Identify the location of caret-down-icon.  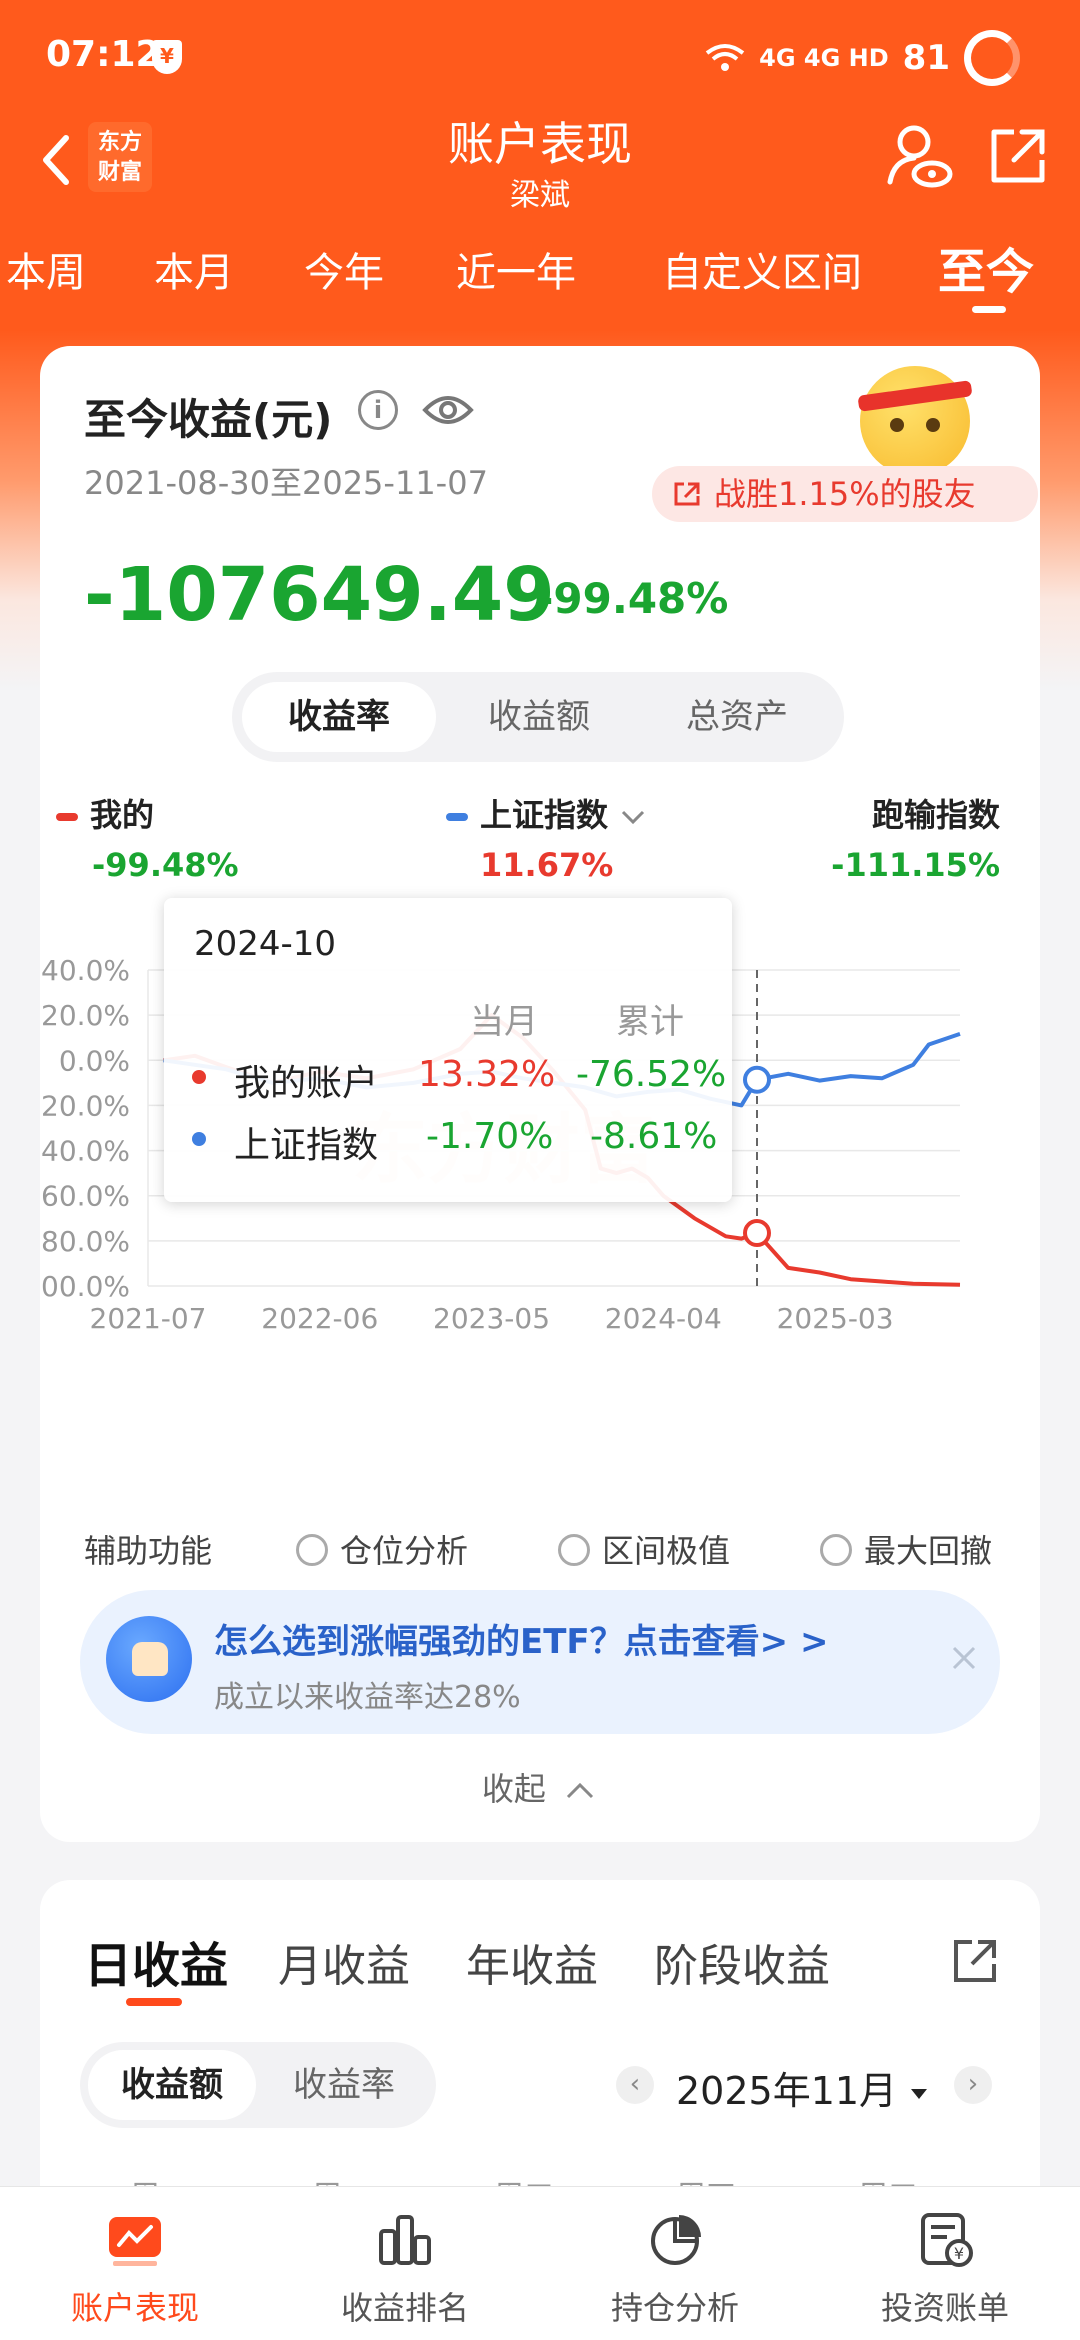
(919, 2093).